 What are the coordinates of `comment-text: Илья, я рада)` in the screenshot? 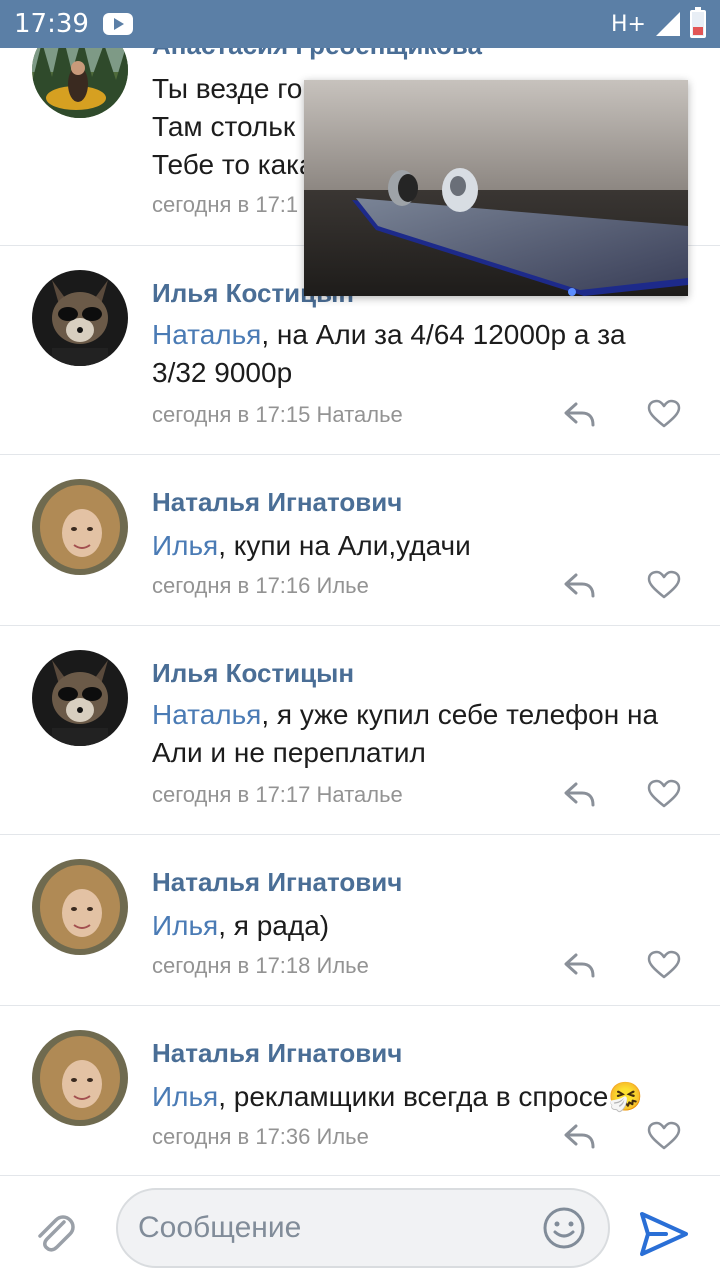 It's located at (412, 926).